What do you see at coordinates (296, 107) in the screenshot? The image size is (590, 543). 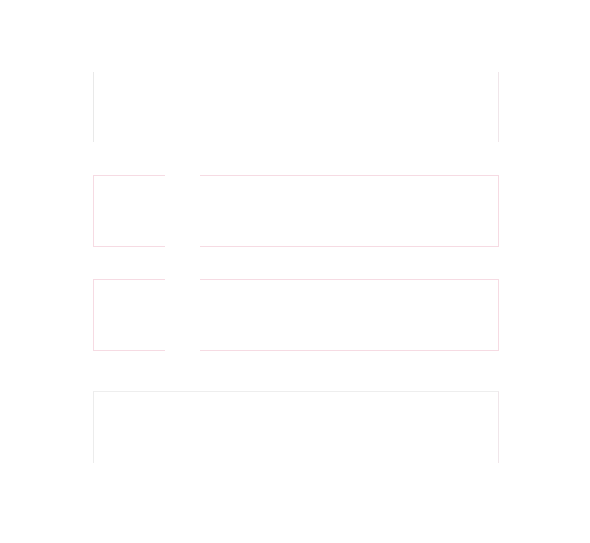 I see `top-panel` at bounding box center [296, 107].